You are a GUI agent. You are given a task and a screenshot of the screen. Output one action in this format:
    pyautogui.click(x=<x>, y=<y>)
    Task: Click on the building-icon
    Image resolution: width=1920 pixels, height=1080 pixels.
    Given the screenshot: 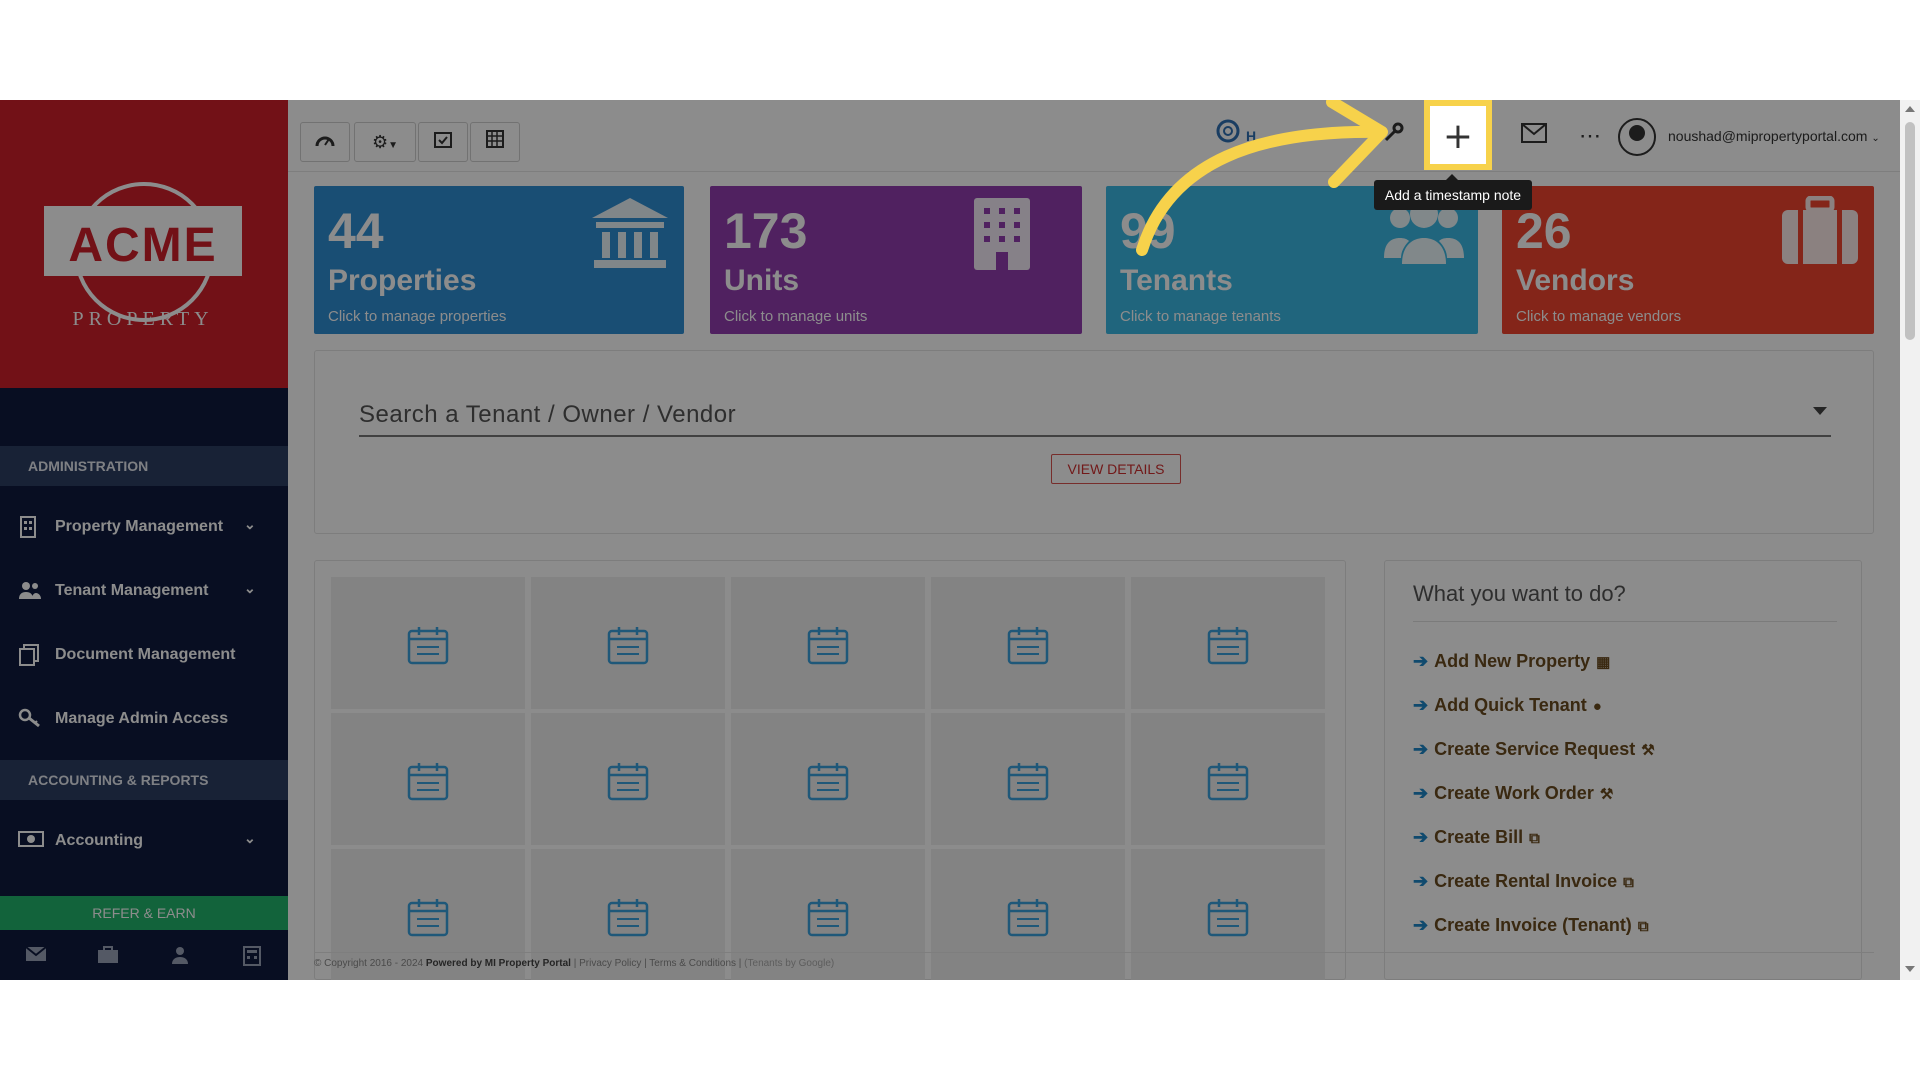 What is the action you would take?
    pyautogui.click(x=29, y=527)
    